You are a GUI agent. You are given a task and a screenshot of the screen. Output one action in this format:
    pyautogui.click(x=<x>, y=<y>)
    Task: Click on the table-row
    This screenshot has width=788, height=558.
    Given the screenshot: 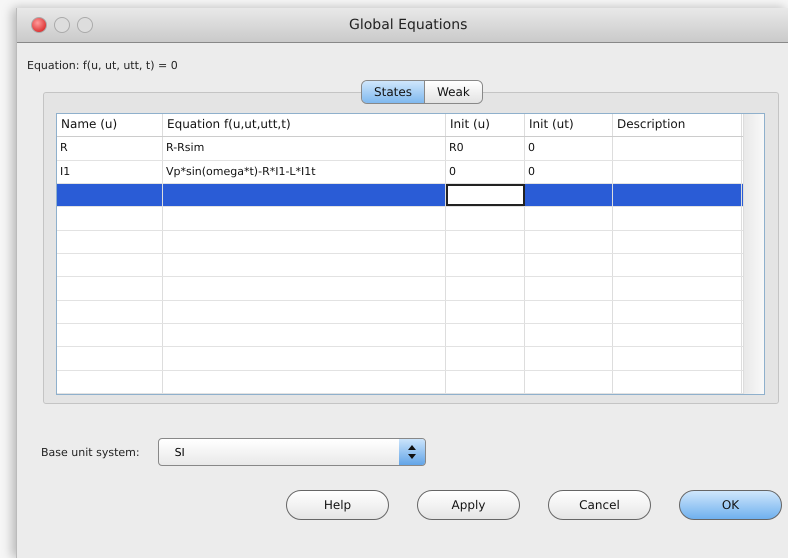 What is the action you would take?
    pyautogui.click(x=400, y=196)
    